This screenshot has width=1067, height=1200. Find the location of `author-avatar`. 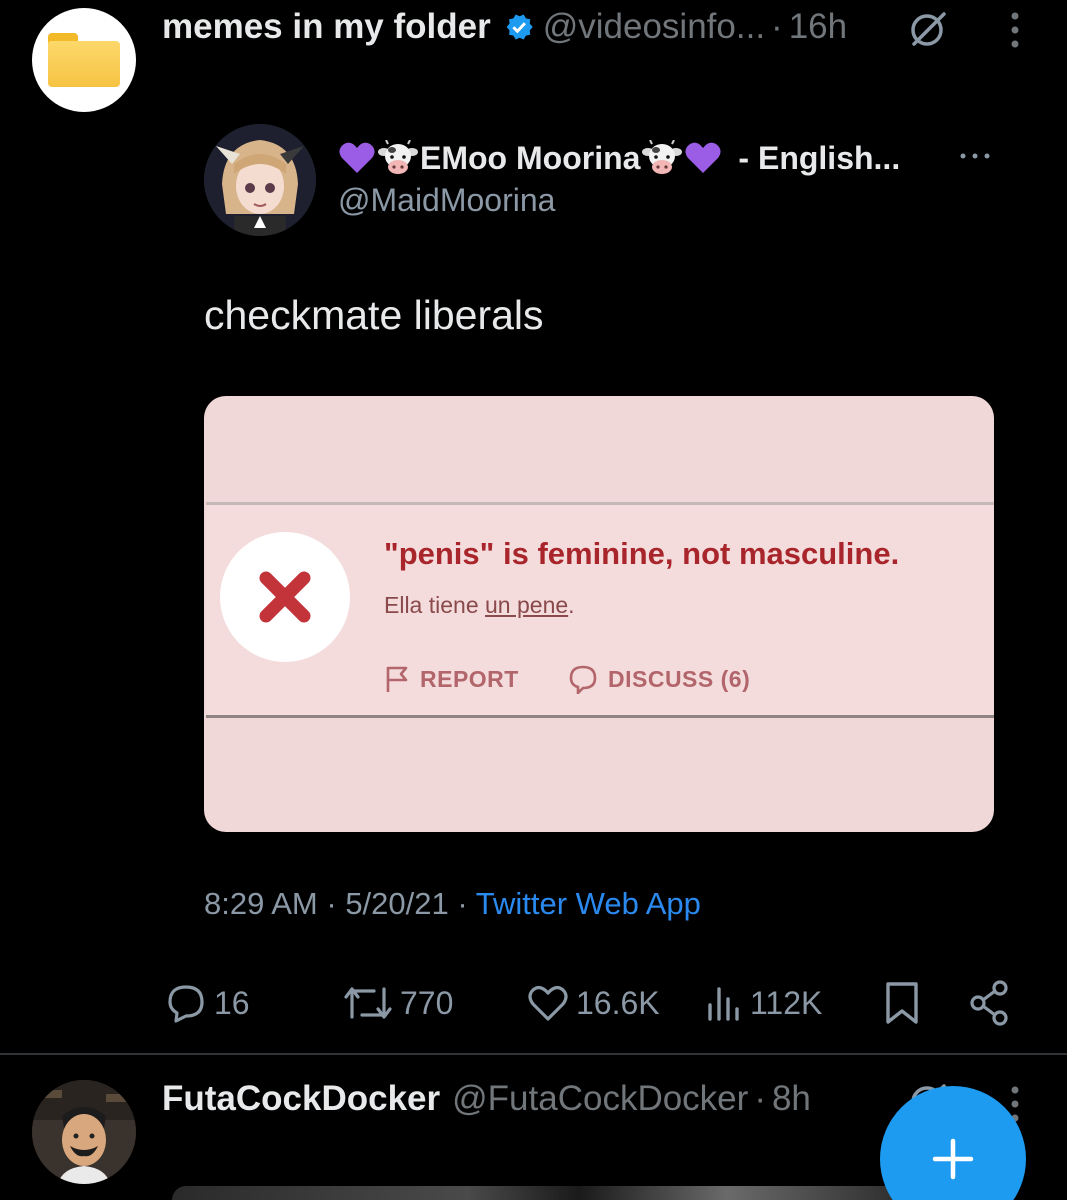

author-avatar is located at coordinates (84, 60).